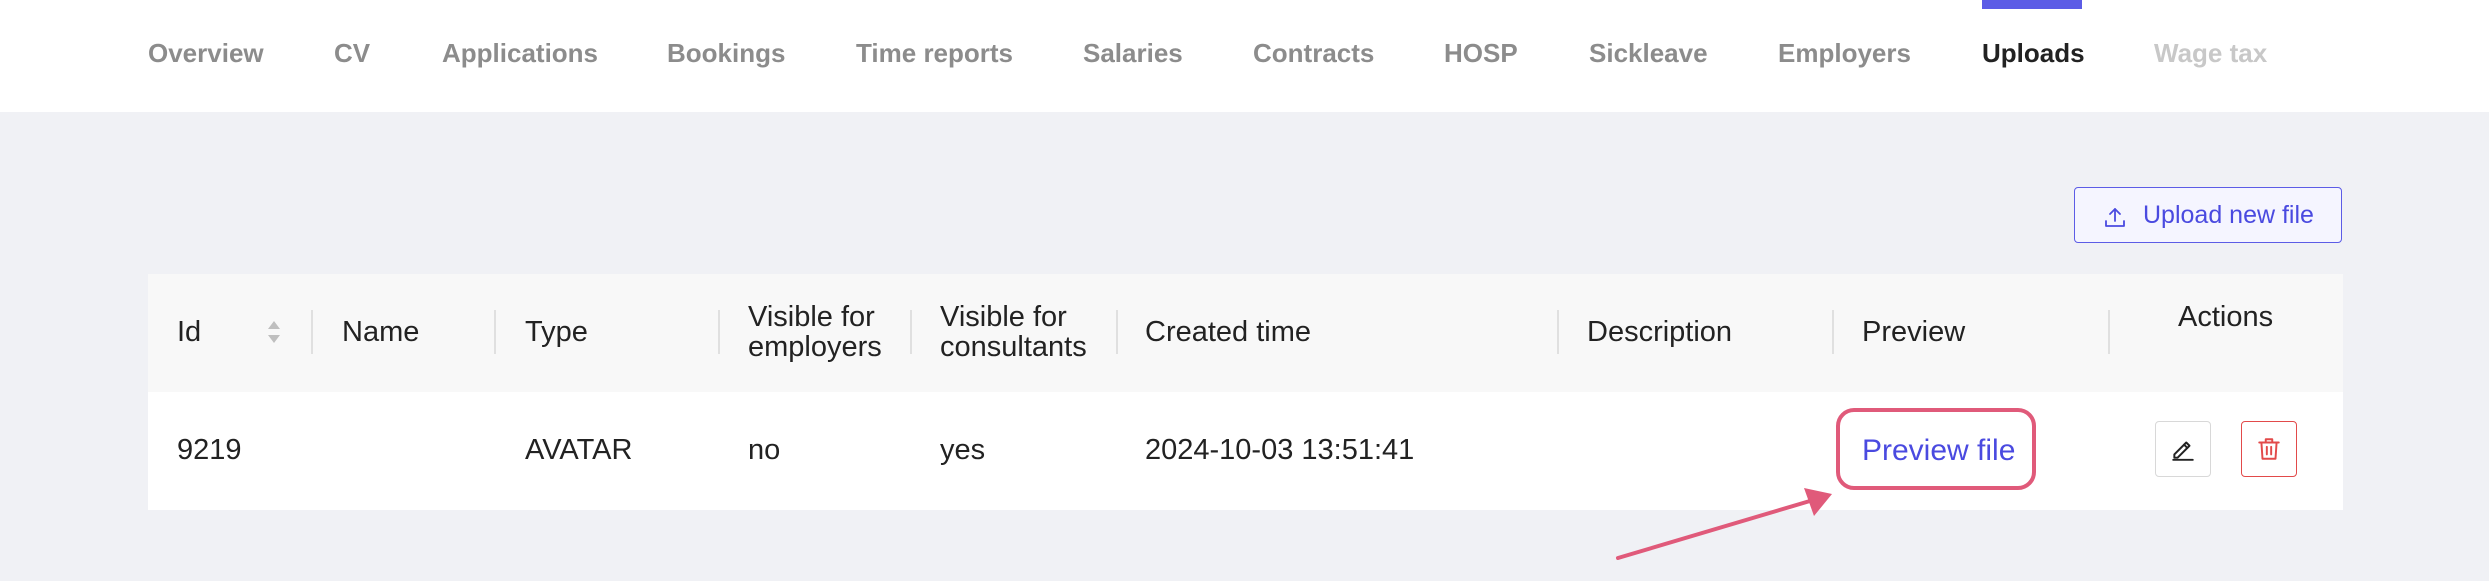  Describe the element at coordinates (352, 53) in the screenshot. I see `tab-cv: CV` at that location.